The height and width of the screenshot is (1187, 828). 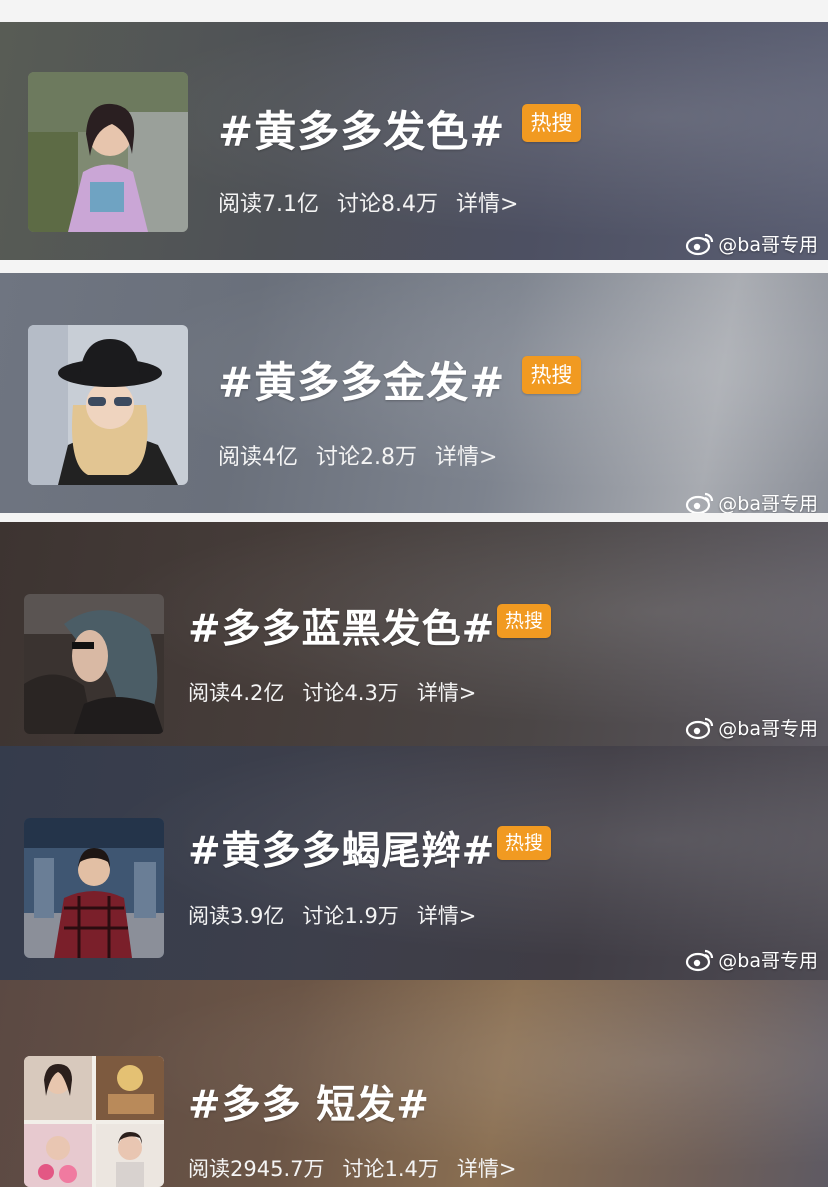 What do you see at coordinates (361, 379) in the screenshot?
I see `topic-title-2: #黄多多金发#` at bounding box center [361, 379].